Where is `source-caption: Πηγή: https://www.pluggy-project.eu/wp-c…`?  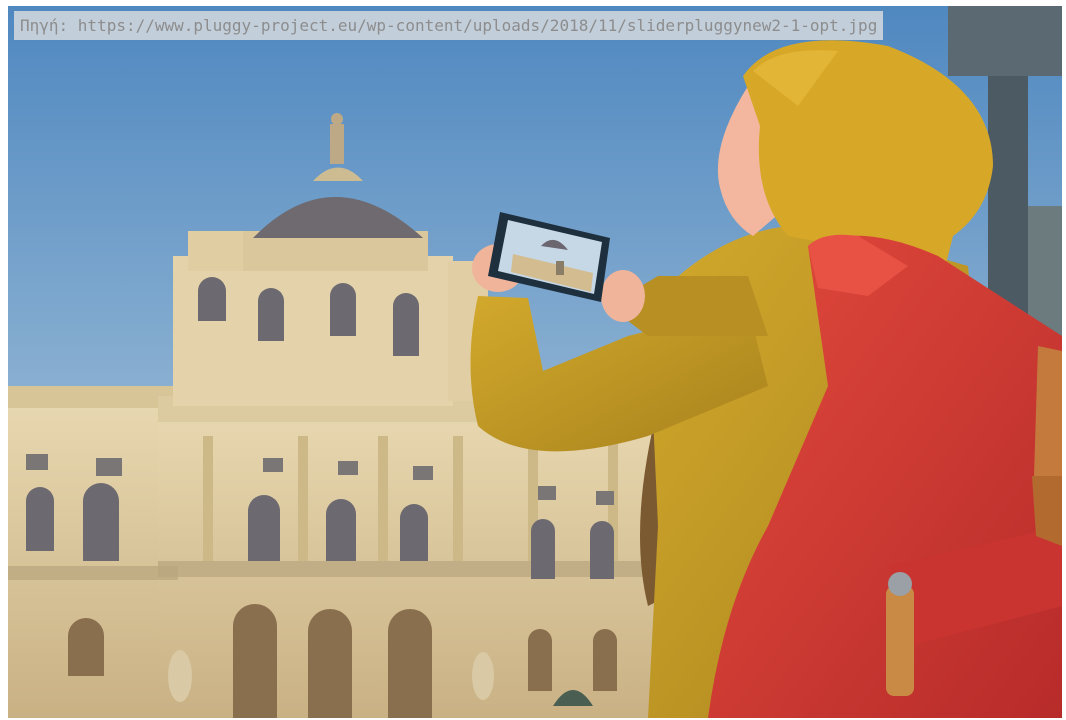
source-caption: Πηγή: https://www.pluggy-project.eu/wp-c… is located at coordinates (449, 25).